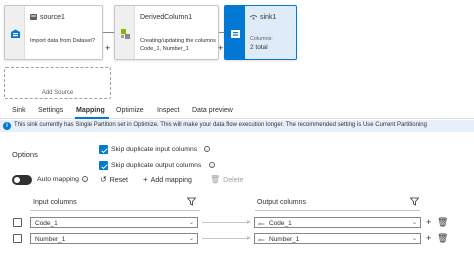  I want to click on columns-label: Columns:, so click(261, 39).